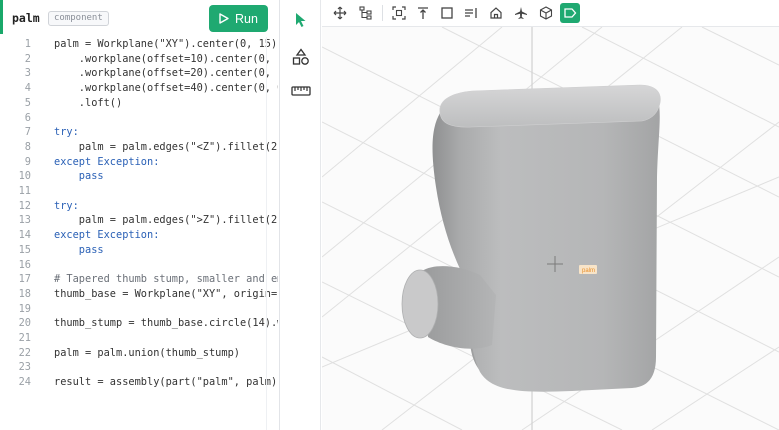  I want to click on view-home-icon, so click(496, 13).